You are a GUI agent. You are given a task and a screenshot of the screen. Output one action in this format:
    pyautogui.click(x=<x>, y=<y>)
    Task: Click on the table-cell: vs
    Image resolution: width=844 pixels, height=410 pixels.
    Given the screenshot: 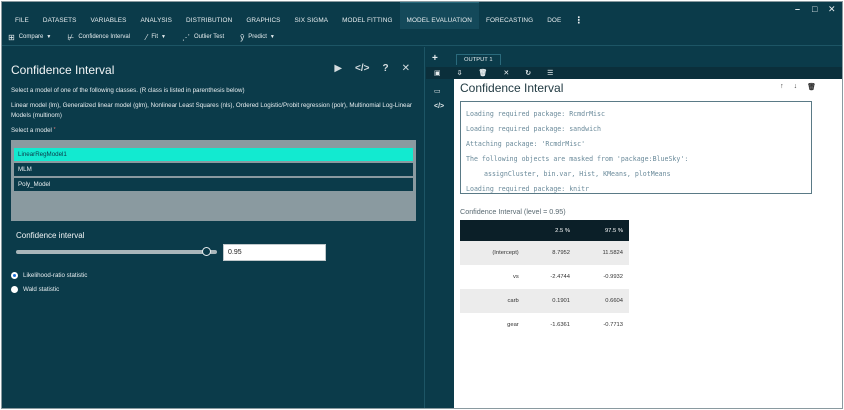 What is the action you would take?
    pyautogui.click(x=515, y=277)
    